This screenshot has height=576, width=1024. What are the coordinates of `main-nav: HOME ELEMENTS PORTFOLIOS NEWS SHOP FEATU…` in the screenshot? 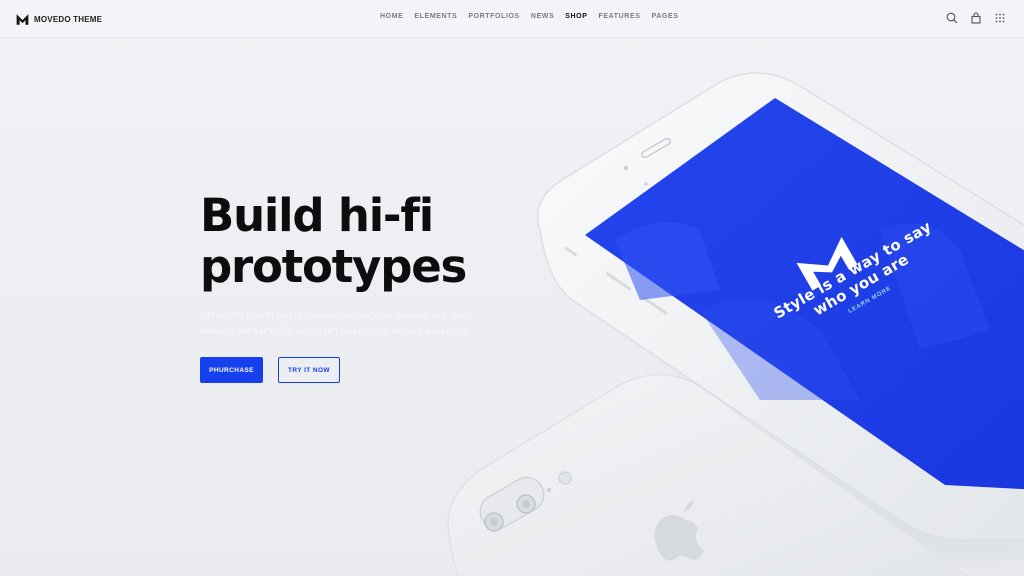 It's located at (529, 16).